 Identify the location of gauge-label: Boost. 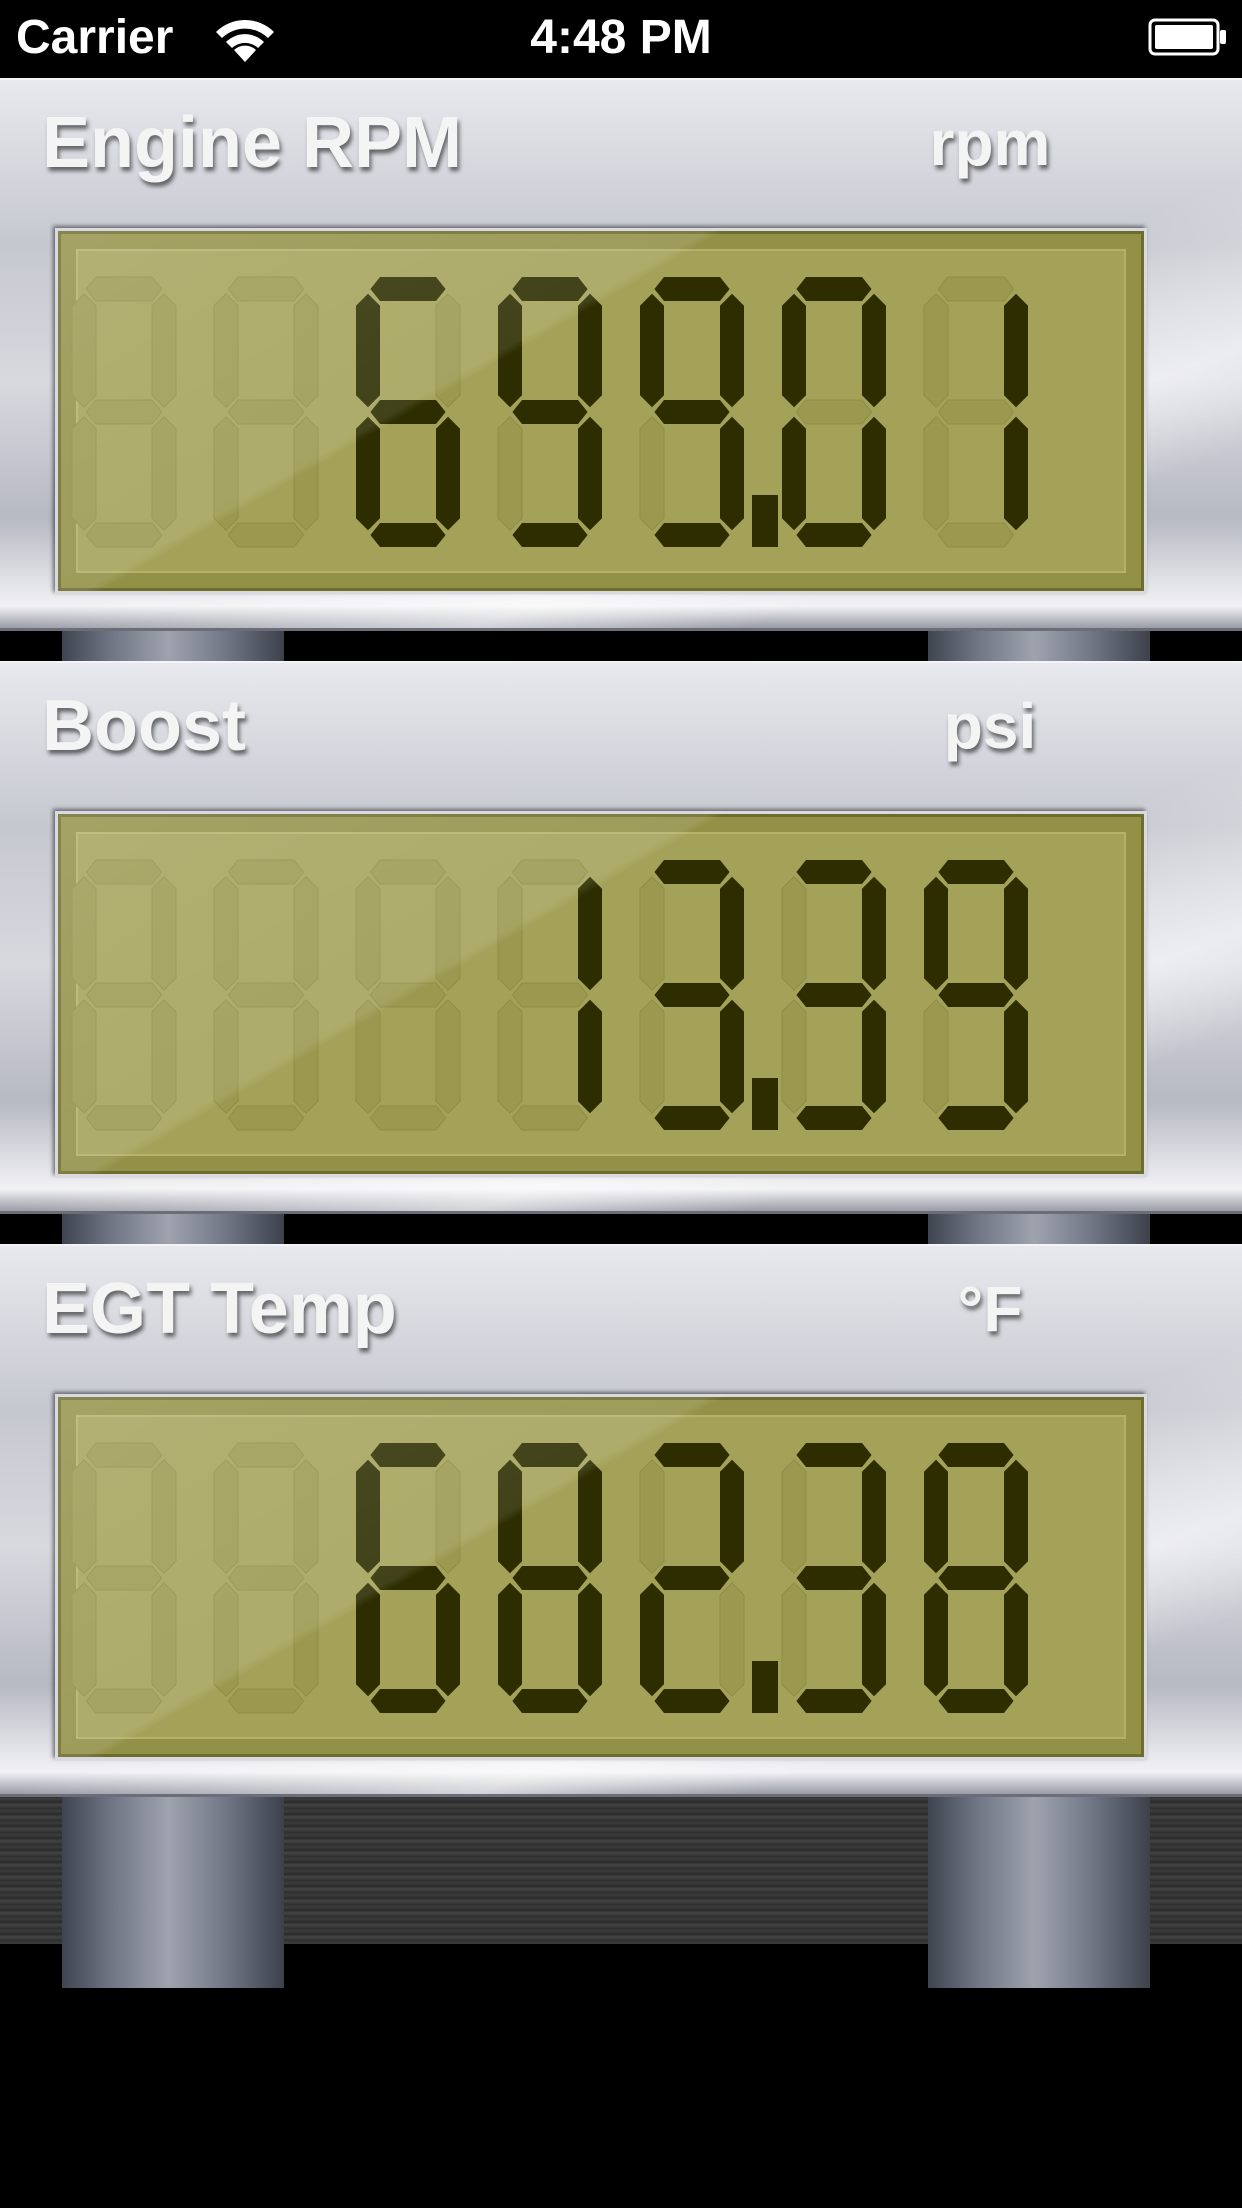
(144, 726).